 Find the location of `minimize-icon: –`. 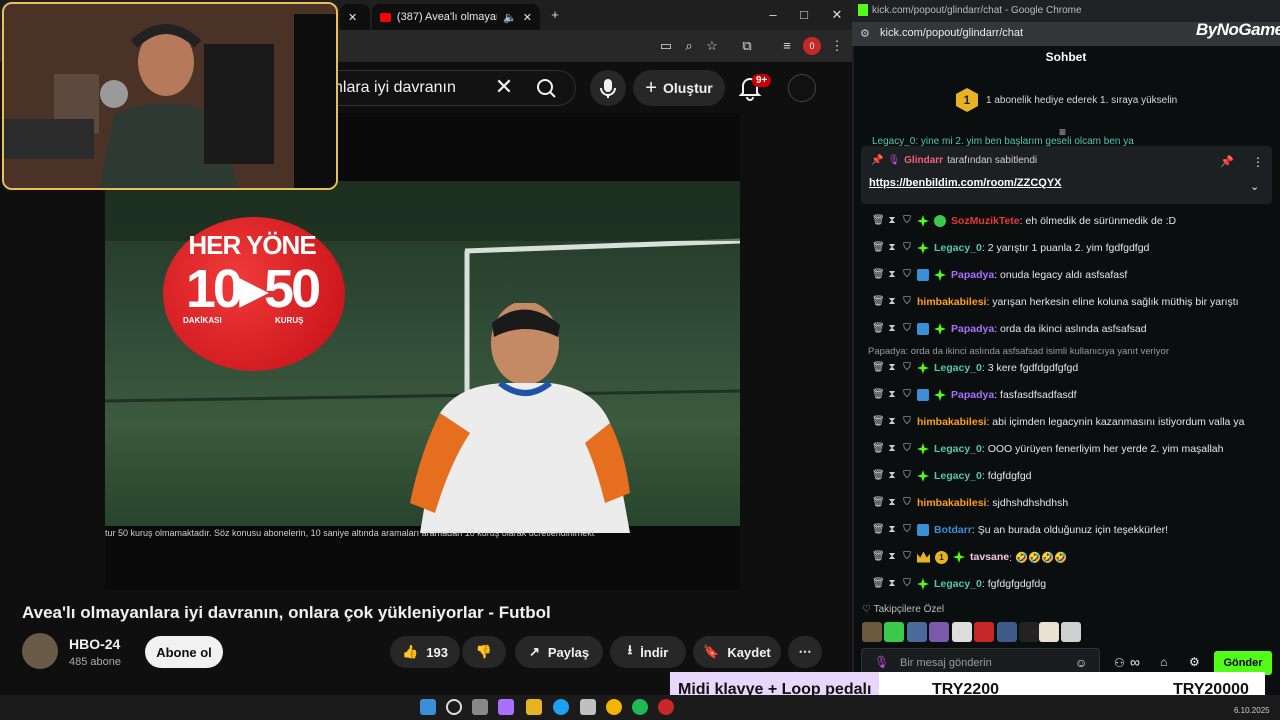

minimize-icon: – is located at coordinates (773, 15).